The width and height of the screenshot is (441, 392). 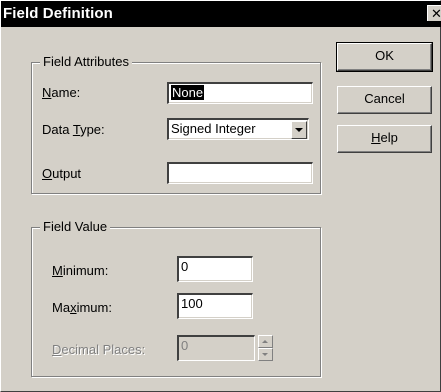 I want to click on cancel-button: Cancel, so click(x=384, y=100).